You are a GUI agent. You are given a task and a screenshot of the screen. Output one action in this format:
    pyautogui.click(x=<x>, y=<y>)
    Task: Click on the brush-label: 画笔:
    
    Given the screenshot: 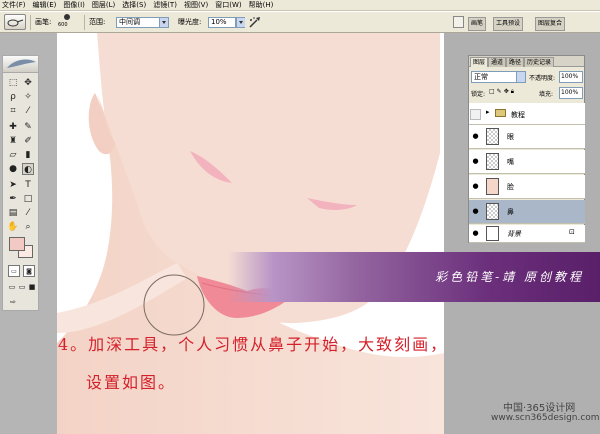 What is the action you would take?
    pyautogui.click(x=43, y=22)
    